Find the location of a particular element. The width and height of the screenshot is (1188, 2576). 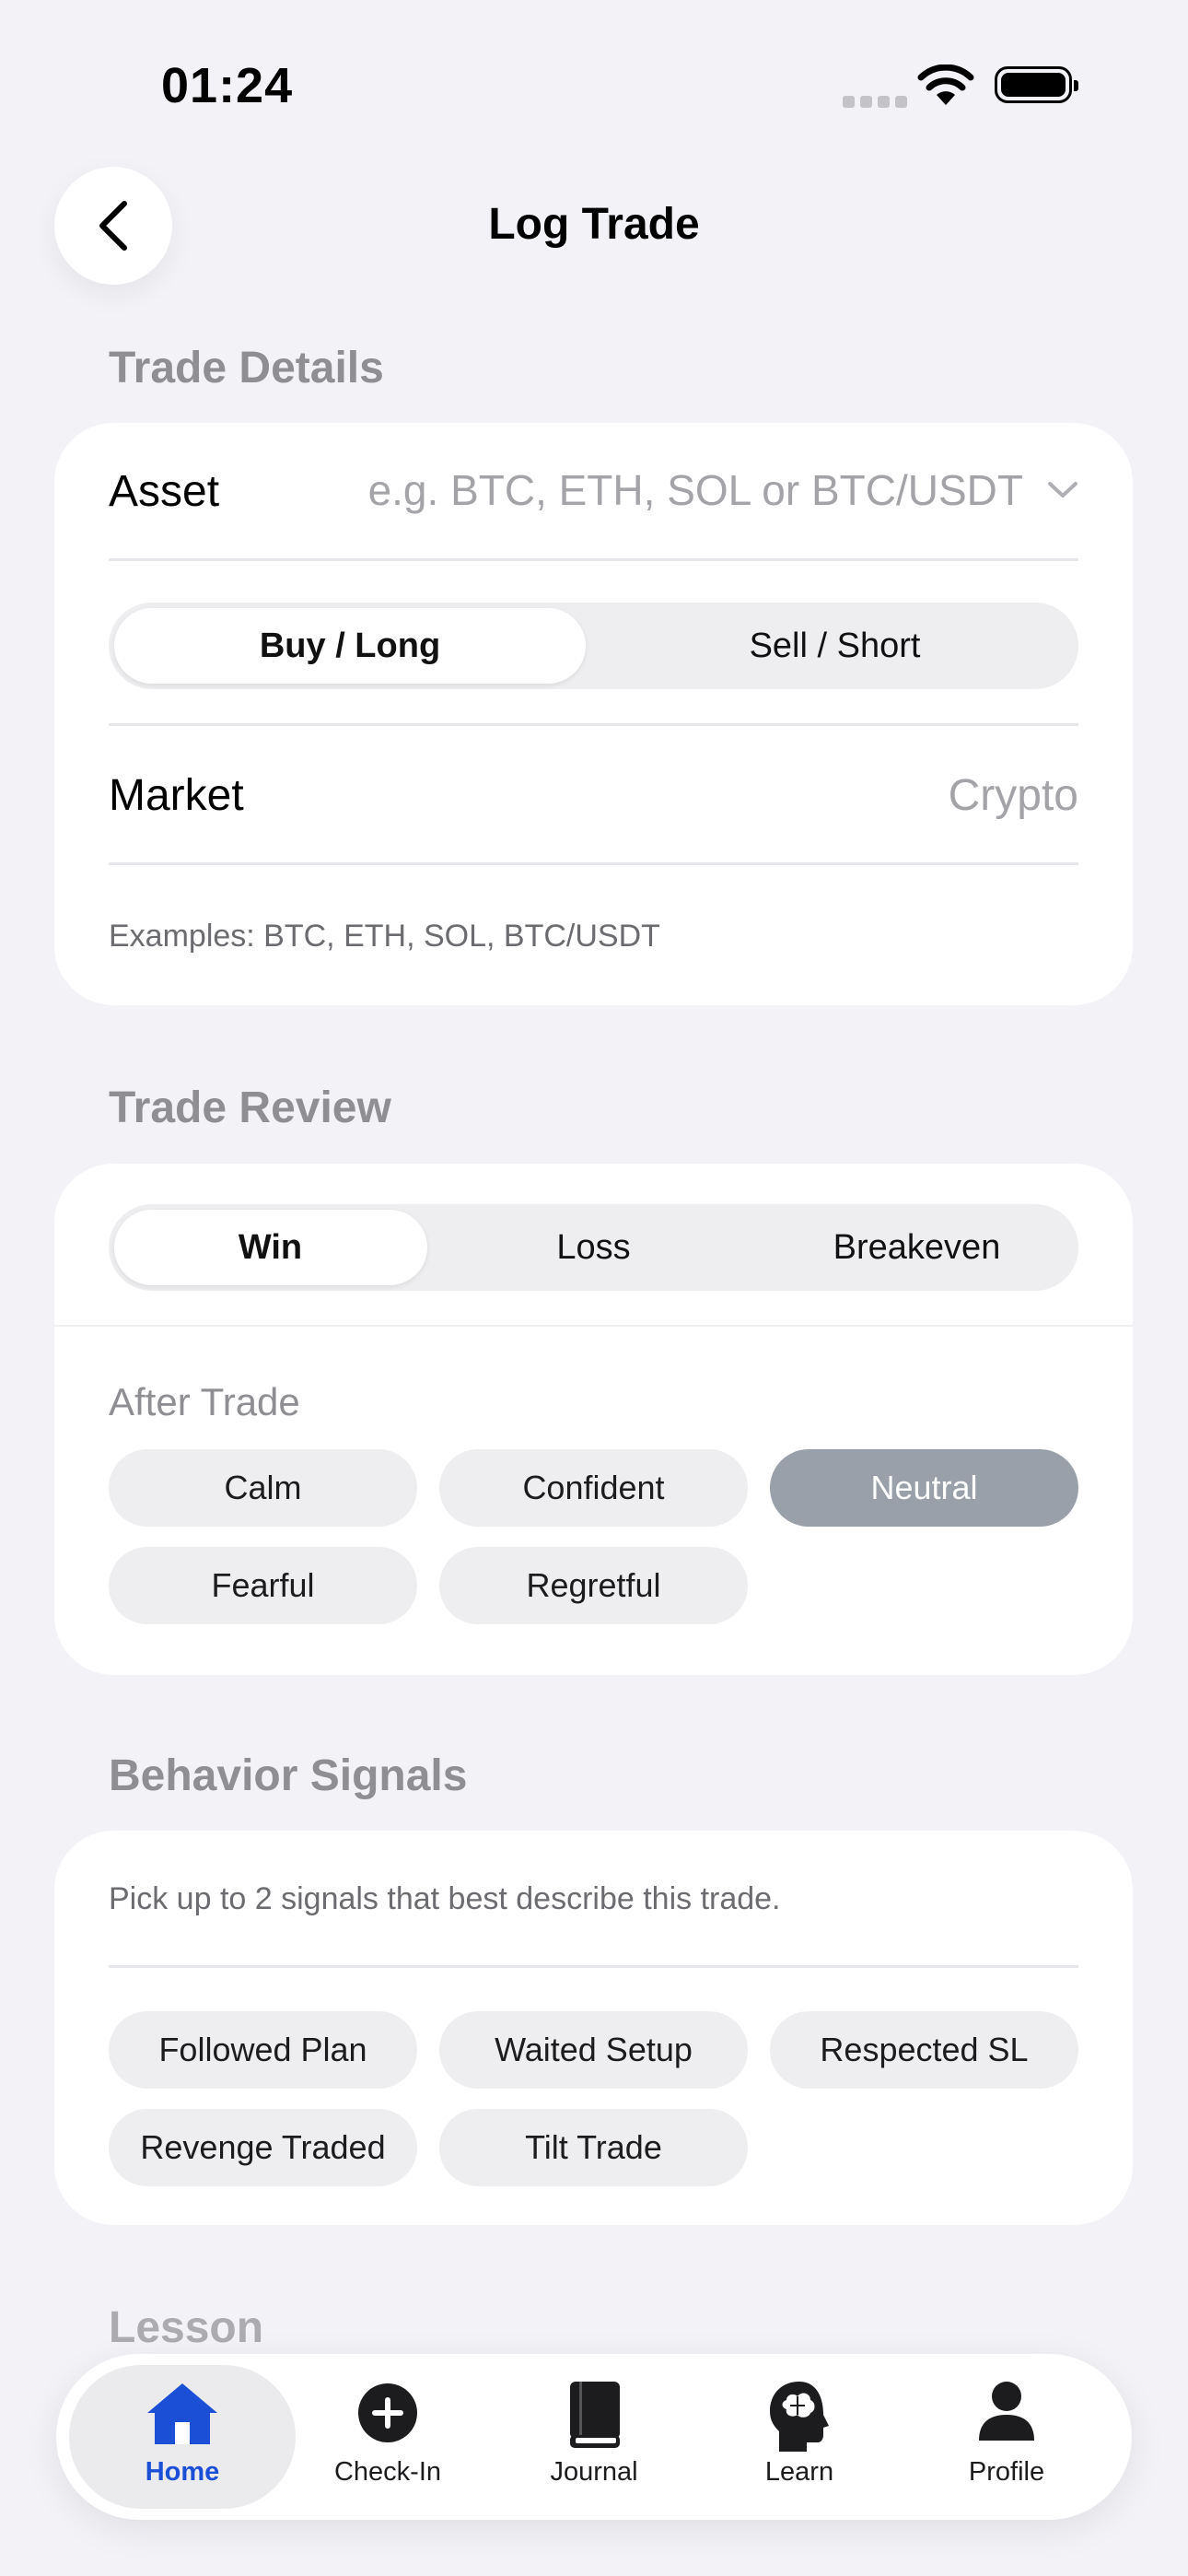

signal-chip-waited-setup: Waited Setup is located at coordinates (593, 2050).